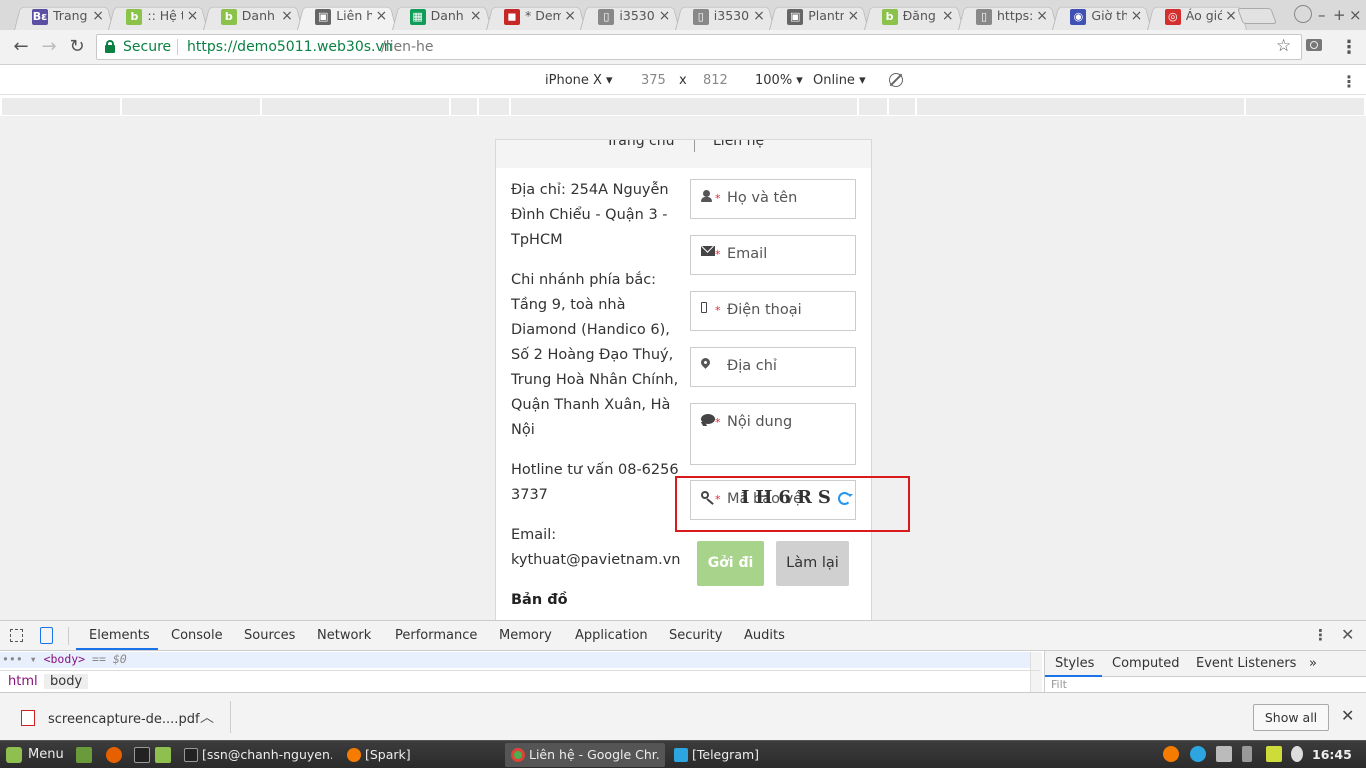 The image size is (1366, 768). Describe the element at coordinates (773, 199) in the screenshot. I see `name-field: * Họ và tên` at that location.